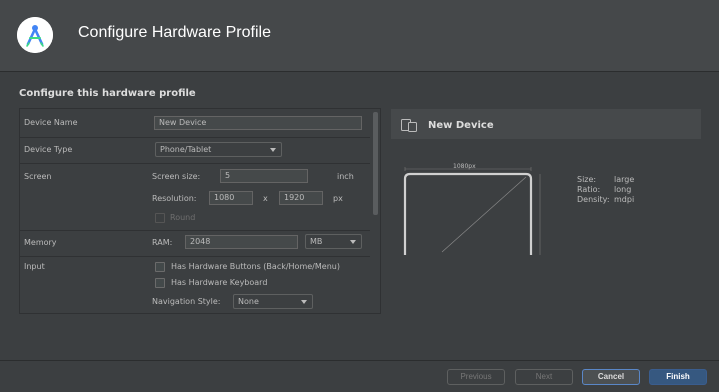 This screenshot has width=719, height=392. Describe the element at coordinates (258, 123) in the screenshot. I see `device-name-input: New Device` at that location.